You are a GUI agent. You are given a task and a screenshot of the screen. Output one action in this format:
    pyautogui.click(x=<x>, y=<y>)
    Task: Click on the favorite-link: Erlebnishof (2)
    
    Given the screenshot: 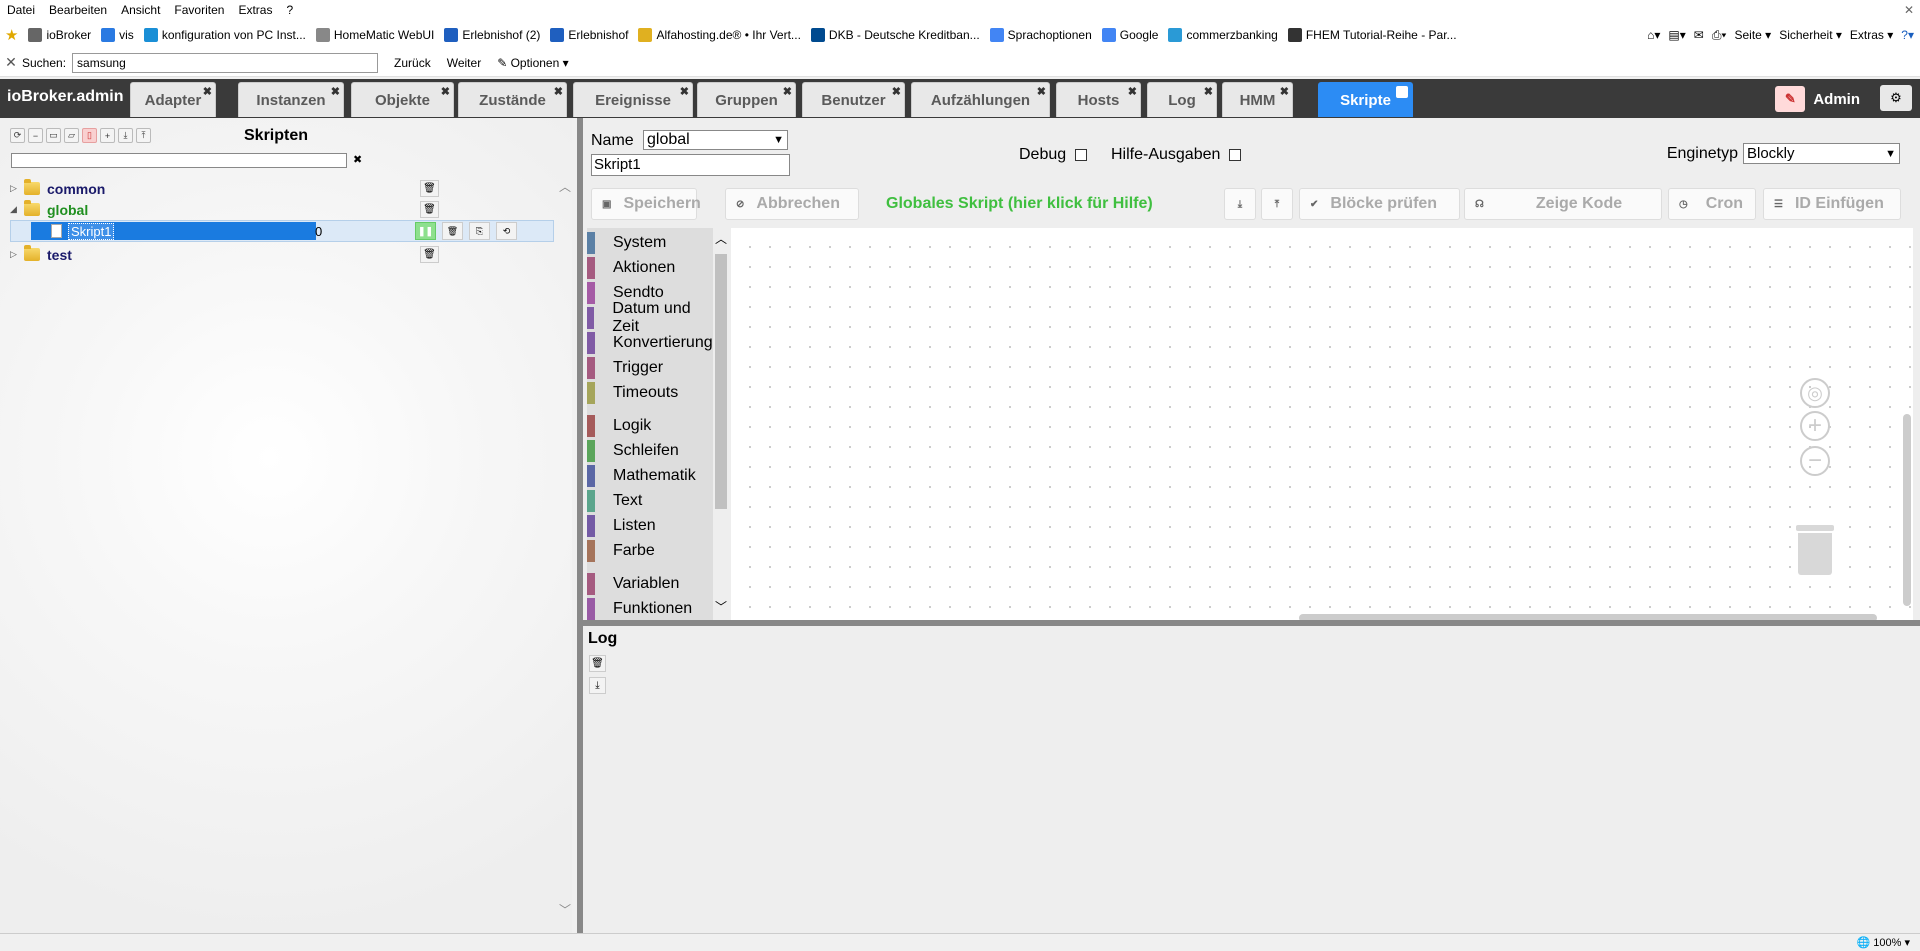 What is the action you would take?
    pyautogui.click(x=492, y=35)
    